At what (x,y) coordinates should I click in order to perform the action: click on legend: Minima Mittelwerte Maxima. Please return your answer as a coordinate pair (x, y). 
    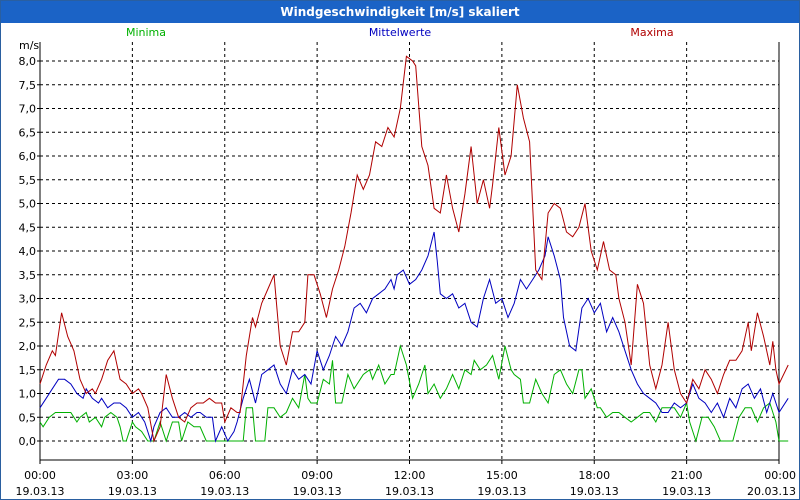
    Looking at the image, I should click on (400, 32).